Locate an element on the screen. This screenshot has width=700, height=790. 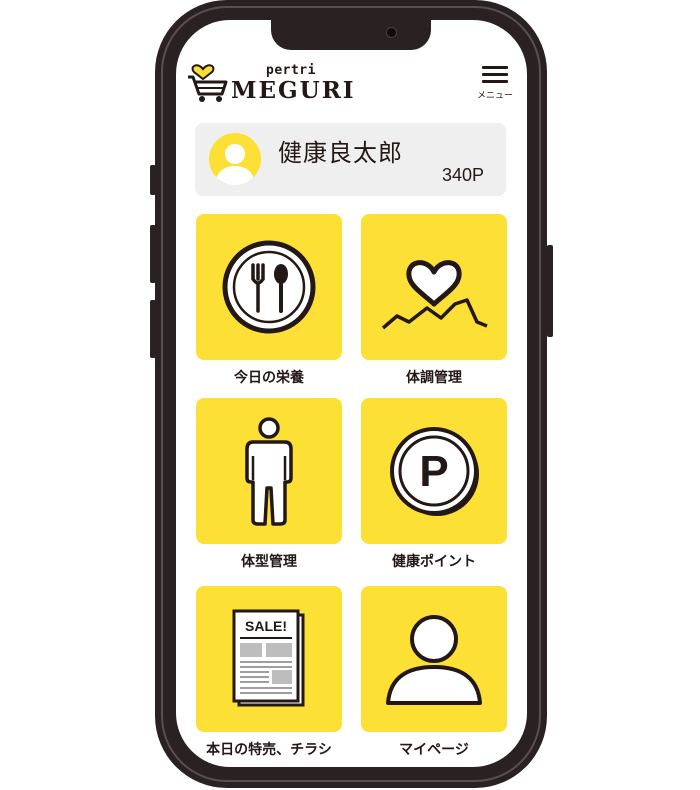
person-body-icon is located at coordinates (269, 471).